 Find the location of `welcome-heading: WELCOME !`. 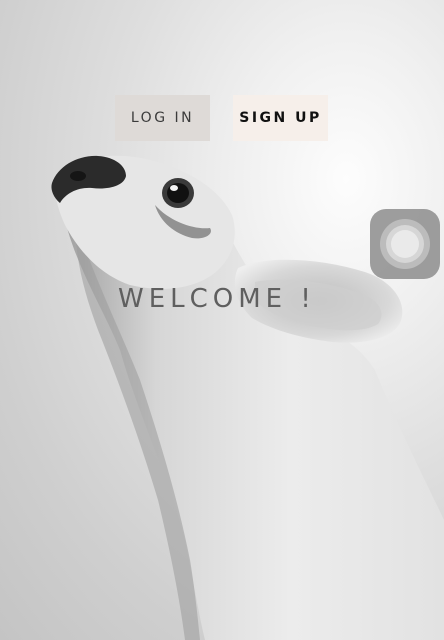

welcome-heading: WELCOME ! is located at coordinates (217, 299).